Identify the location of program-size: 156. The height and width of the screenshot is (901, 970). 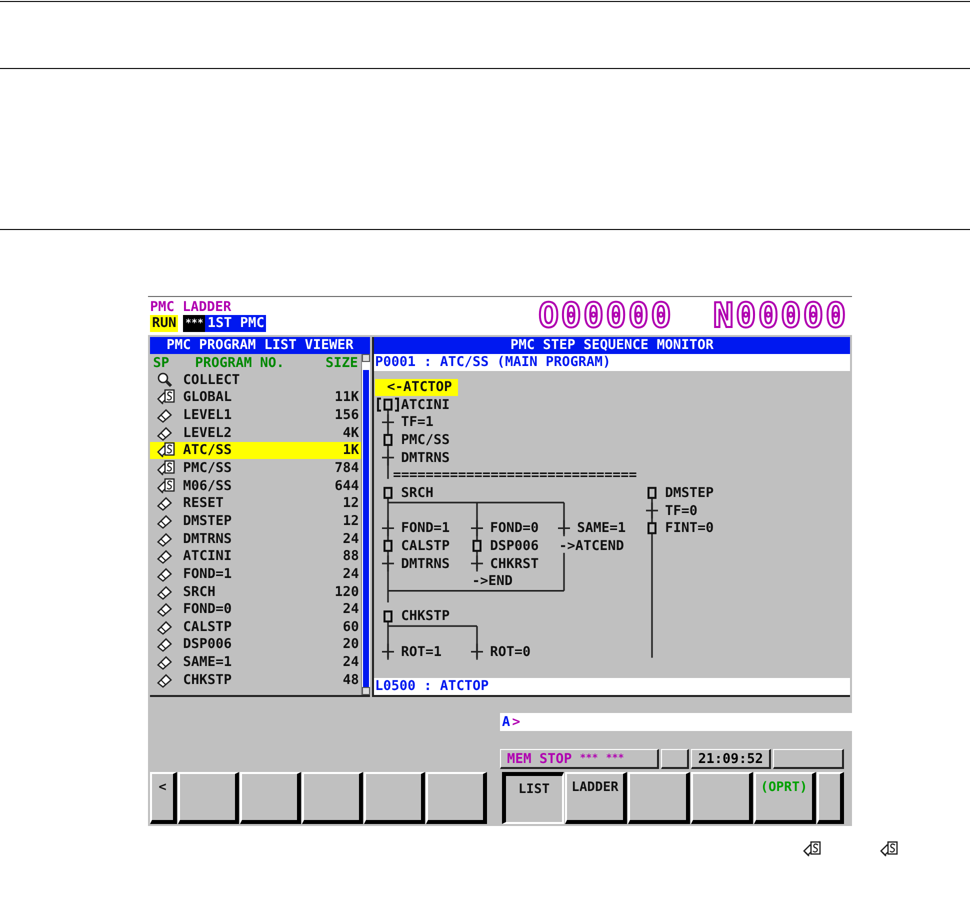
(346, 415).